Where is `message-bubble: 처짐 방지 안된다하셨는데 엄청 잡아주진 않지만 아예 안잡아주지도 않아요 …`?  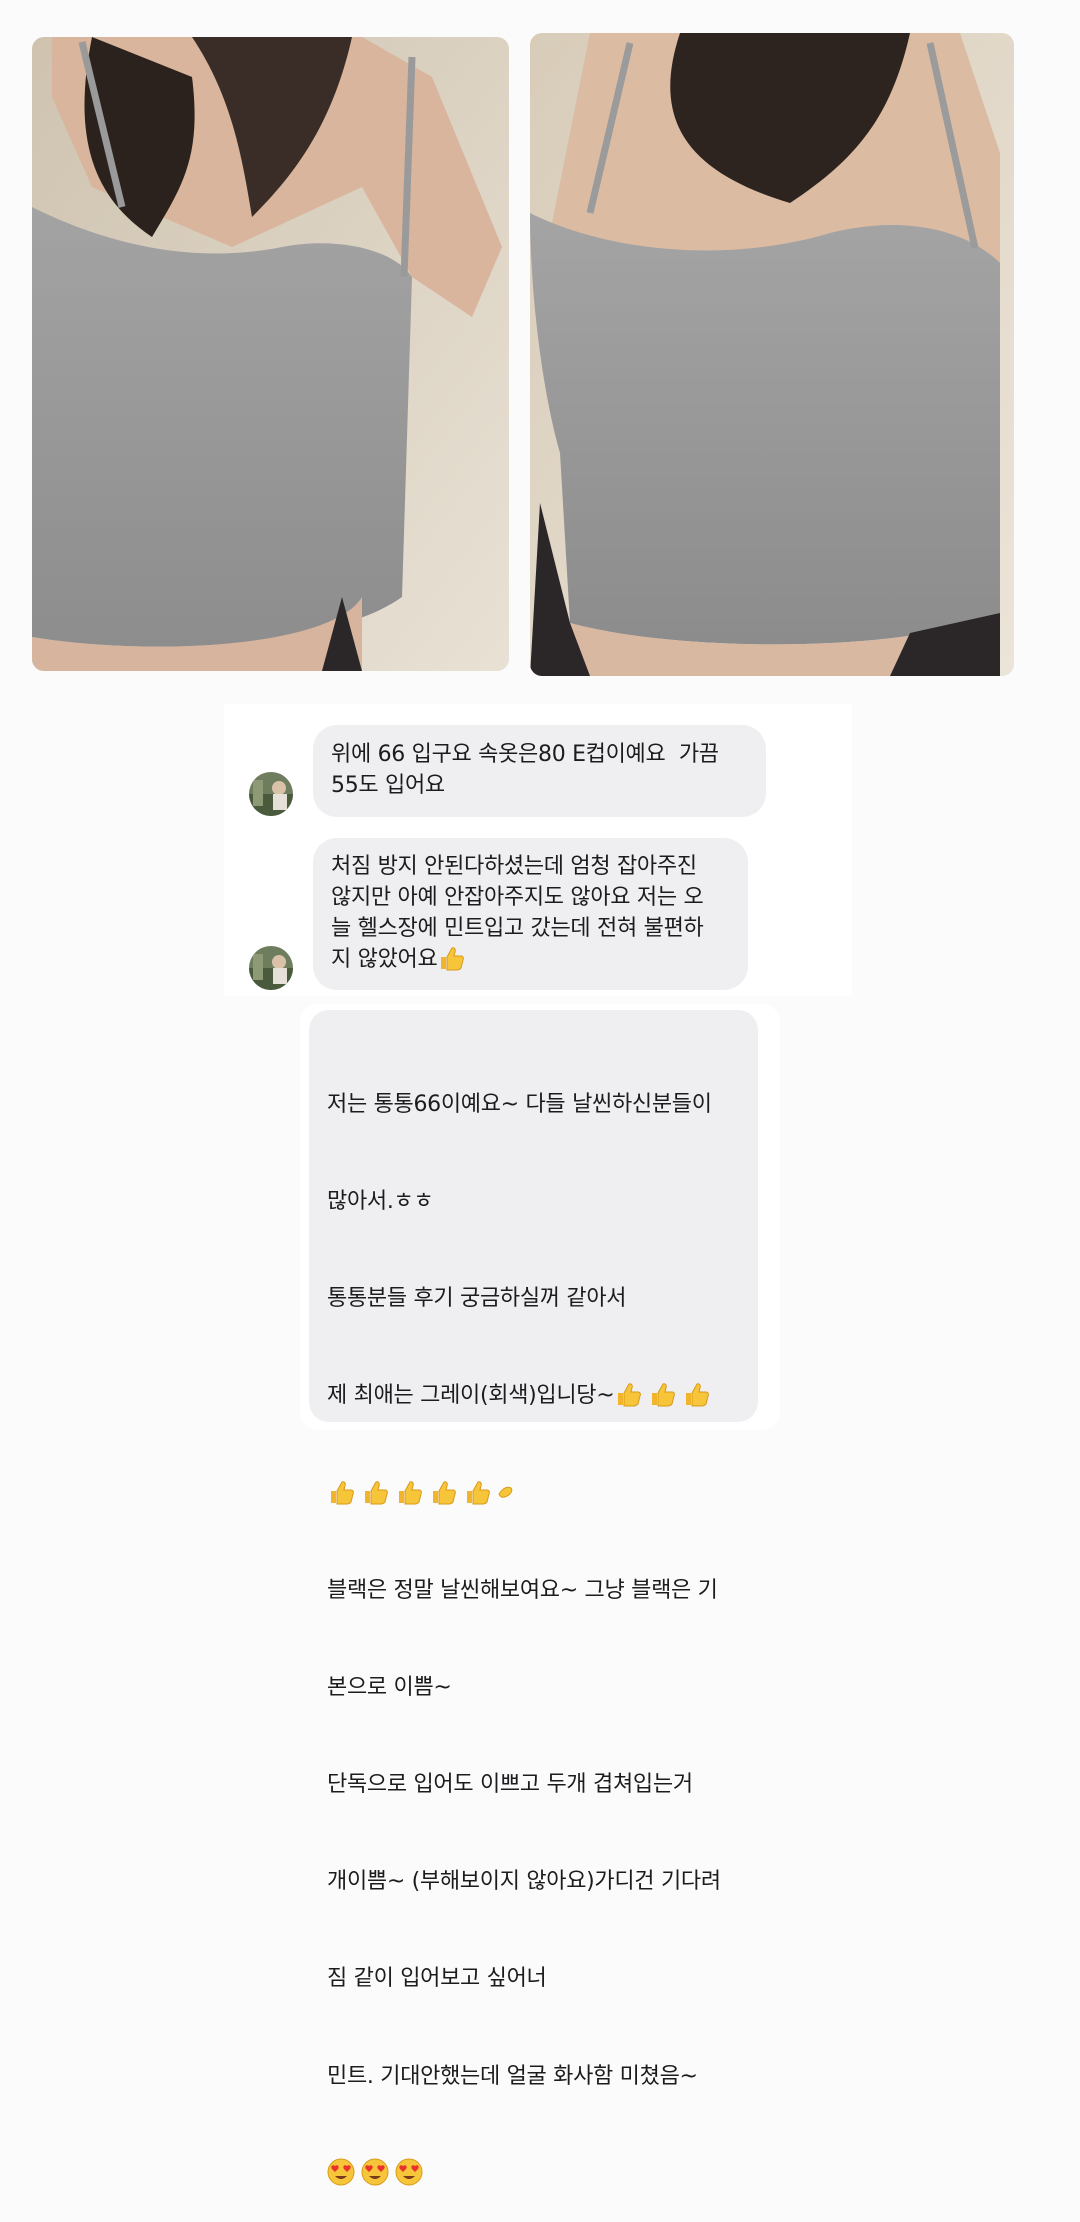
message-bubble: 처짐 방지 안된다하셨는데 엄청 잡아주진 않지만 아예 안잡아주지도 않아요 … is located at coordinates (530, 914).